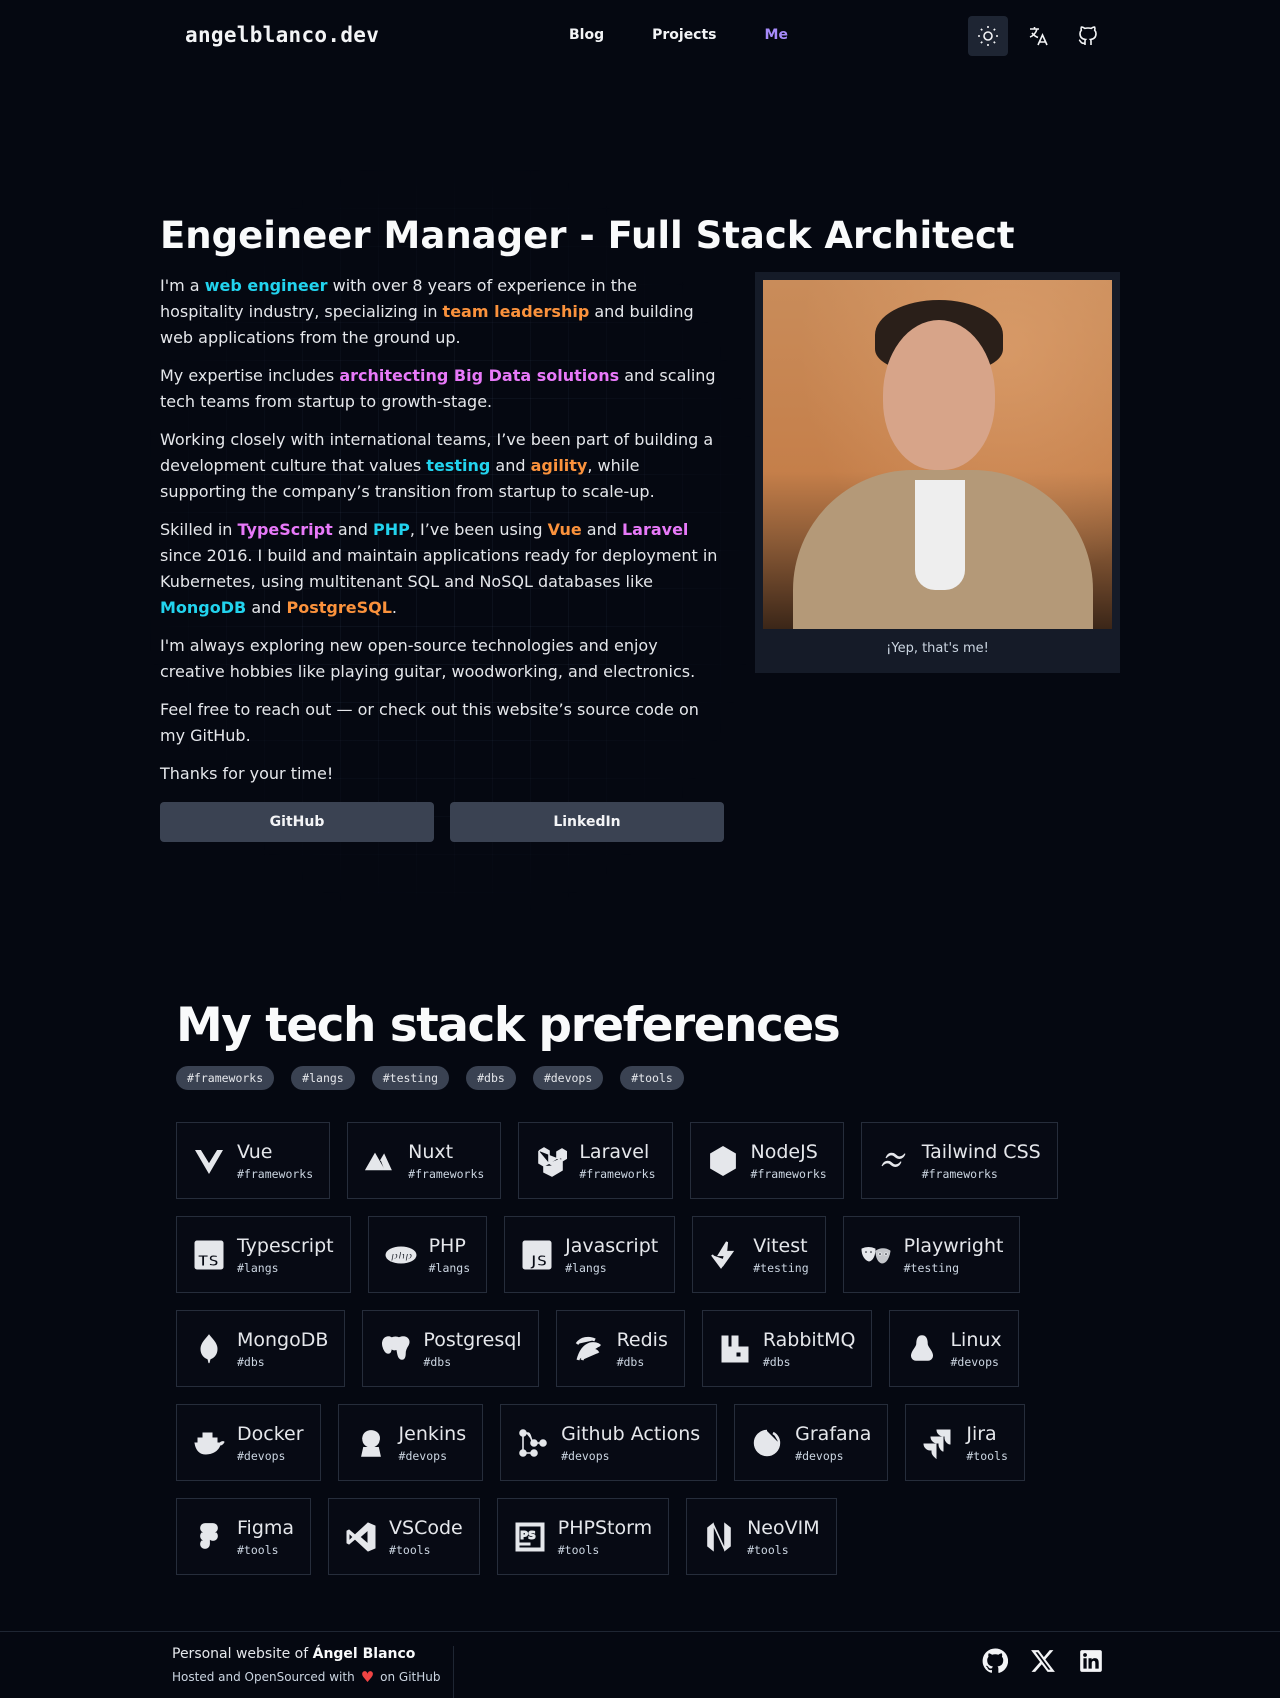 Image resolution: width=1280 pixels, height=1698 pixels. I want to click on language-toggle-button, so click(1038, 36).